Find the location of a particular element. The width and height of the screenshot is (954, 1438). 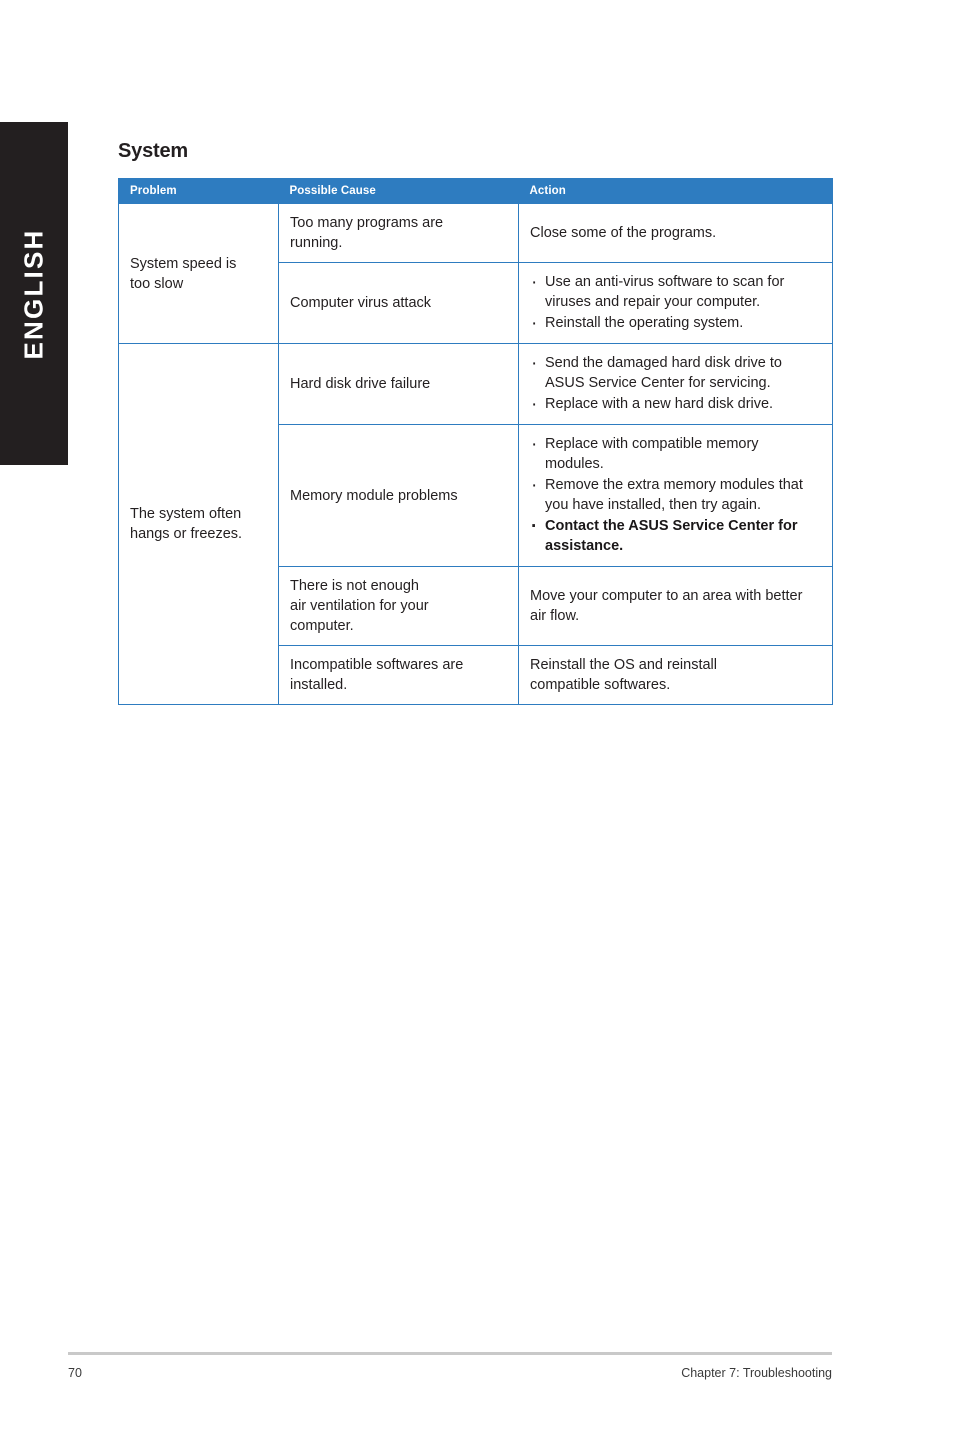

possible-cause-text: Computer virus attack is located at coordinates (361, 303).